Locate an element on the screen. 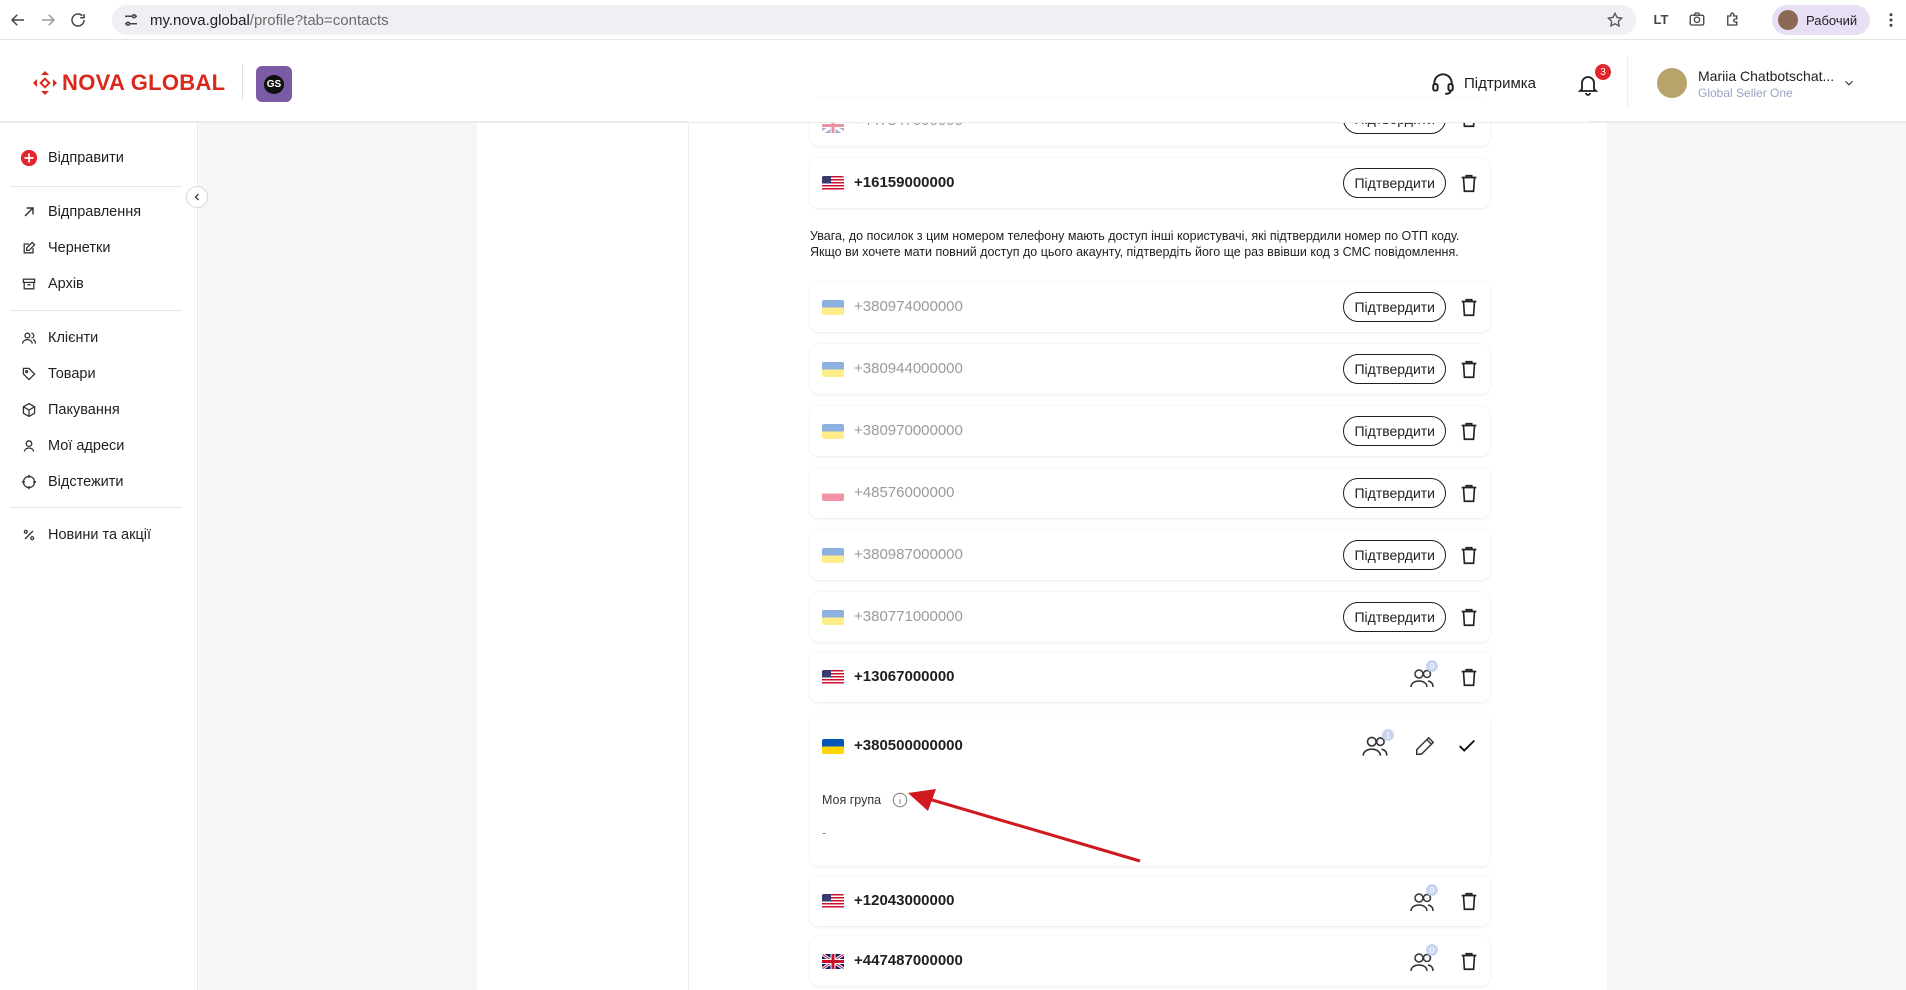 The height and width of the screenshot is (990, 1906). plus-circle-icon is located at coordinates (29, 158).